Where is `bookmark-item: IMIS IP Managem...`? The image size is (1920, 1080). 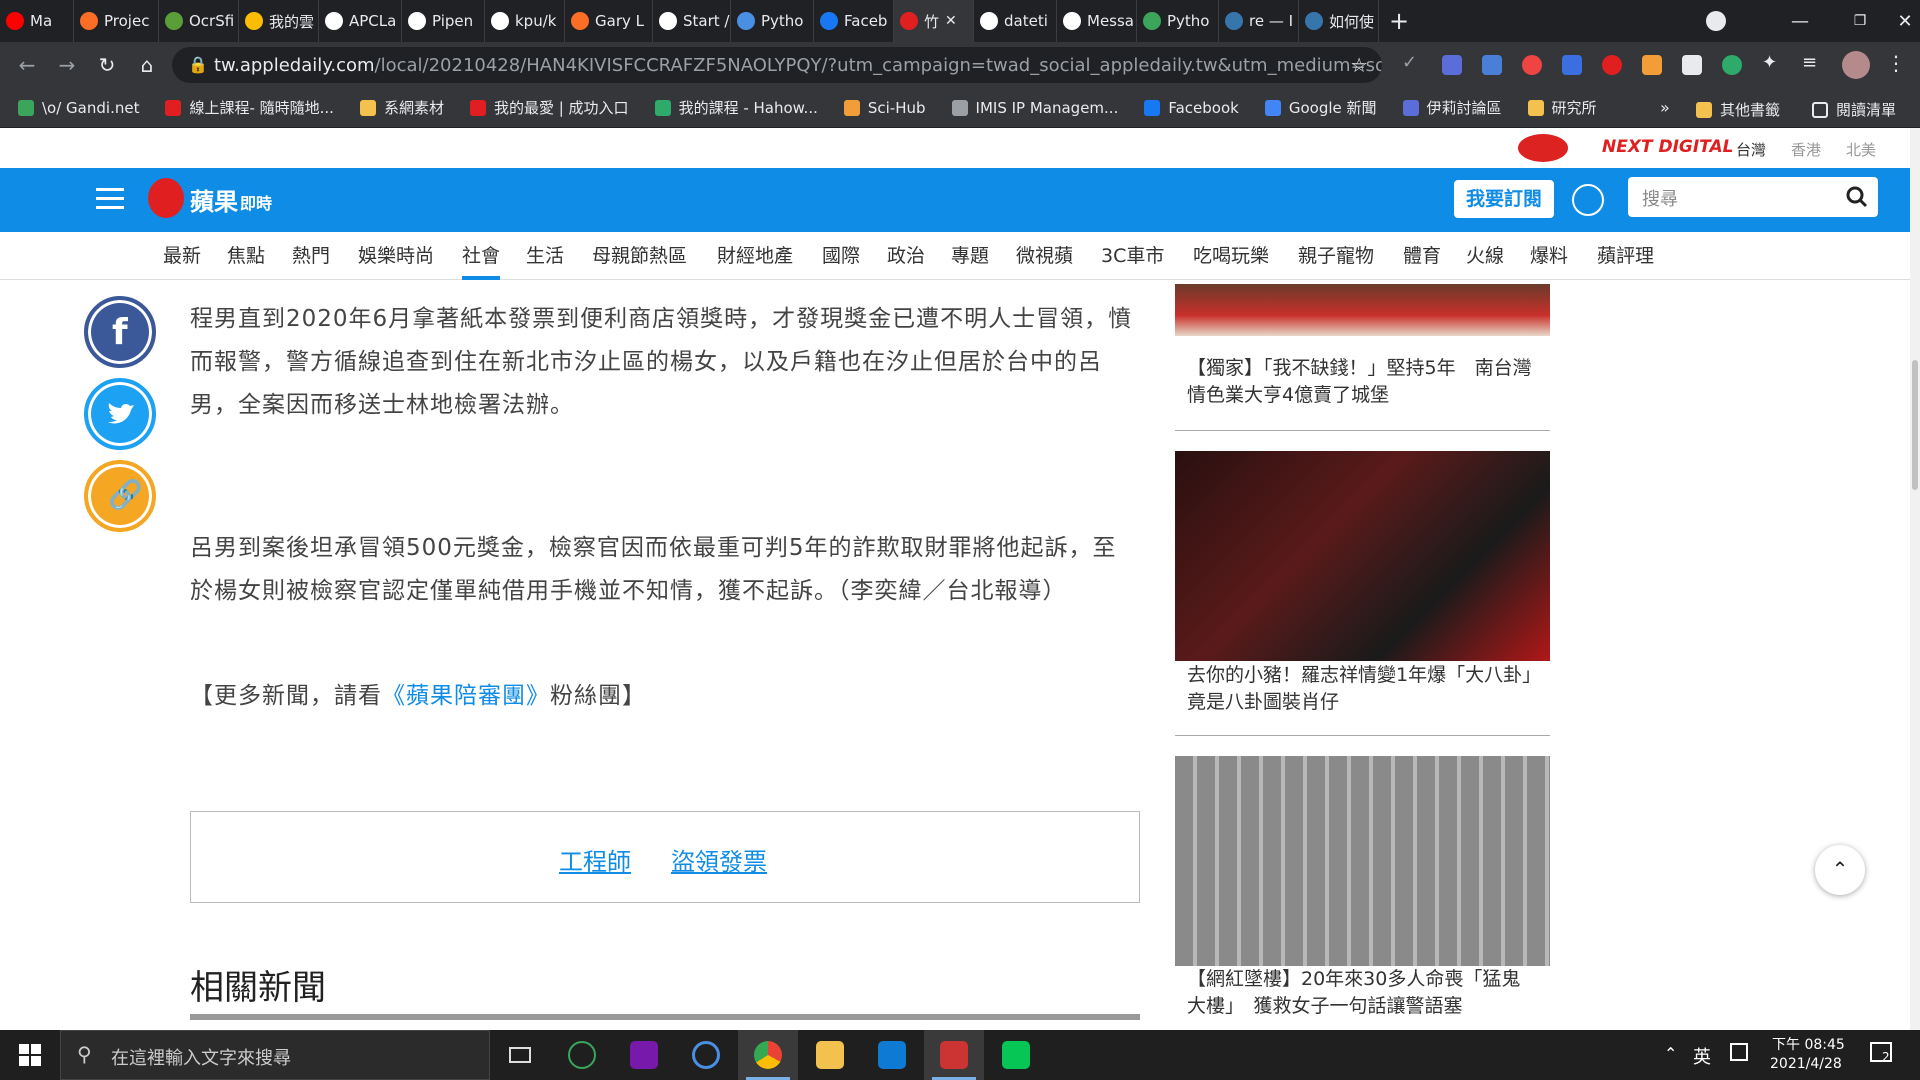
bookmark-item: IMIS IP Managem... is located at coordinates (1034, 108).